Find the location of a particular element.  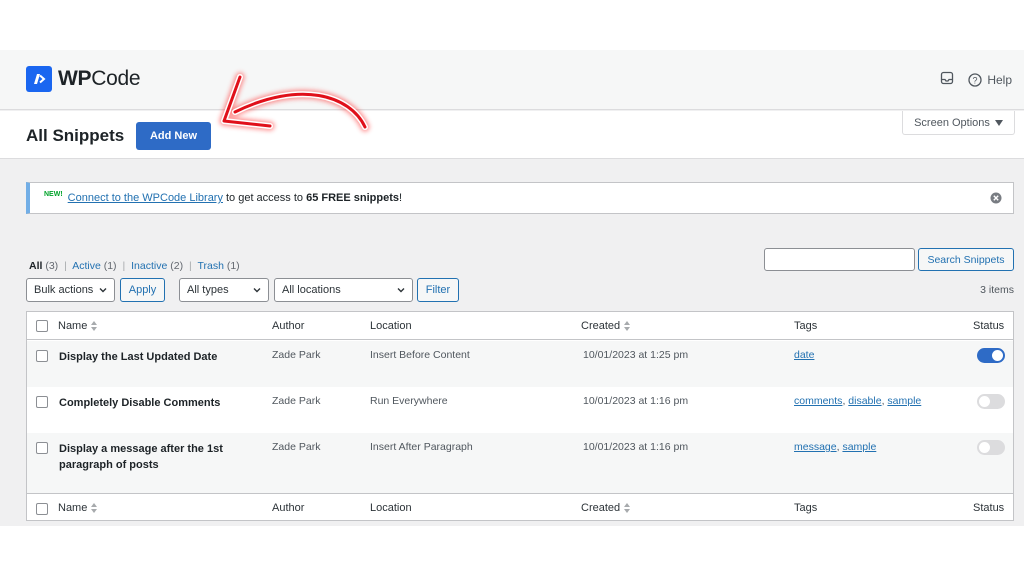

view-active: Active is located at coordinates (86, 266).